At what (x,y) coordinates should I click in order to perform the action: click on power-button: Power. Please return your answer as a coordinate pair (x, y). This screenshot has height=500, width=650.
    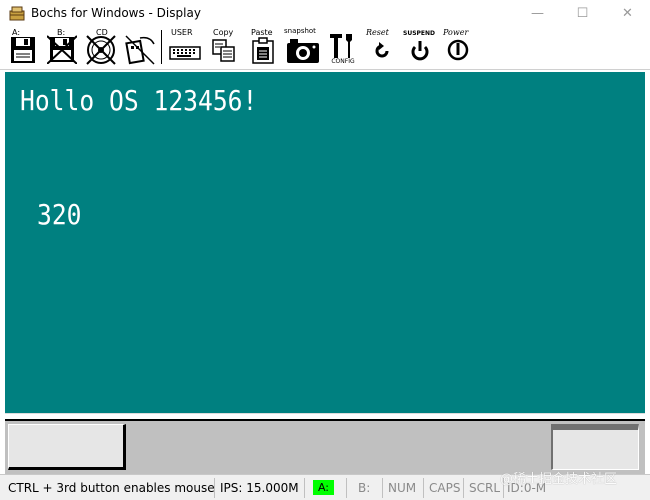
    Looking at the image, I should click on (459, 47).